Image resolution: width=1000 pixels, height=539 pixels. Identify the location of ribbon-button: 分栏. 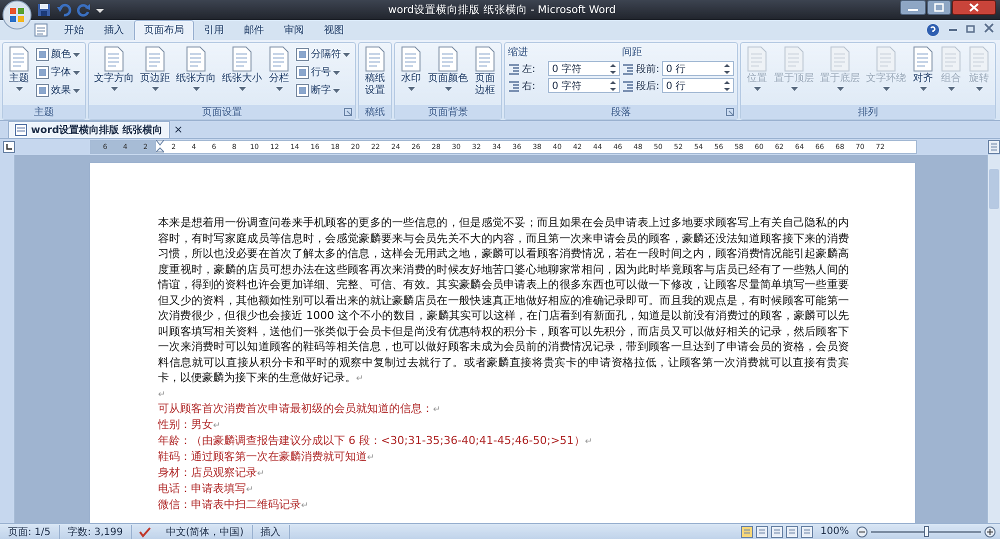
(279, 68).